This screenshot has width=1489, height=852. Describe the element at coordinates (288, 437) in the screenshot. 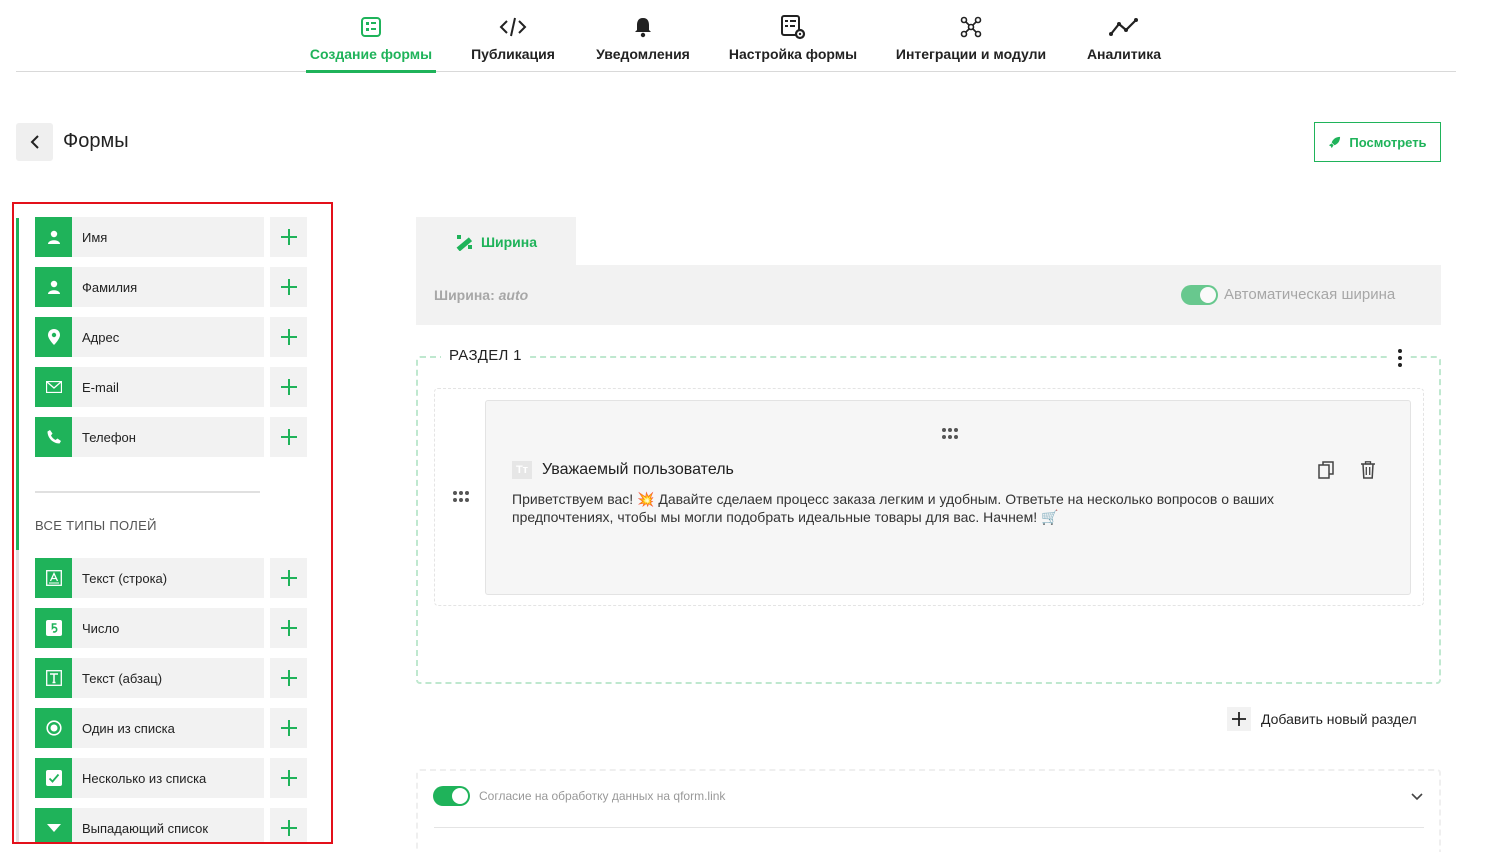

I see `add-phone-button` at that location.